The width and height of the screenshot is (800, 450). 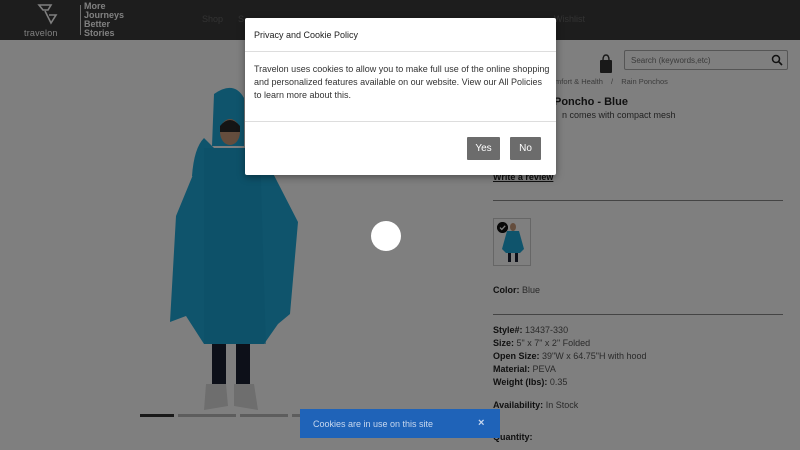 What do you see at coordinates (306, 35) in the screenshot?
I see `modal-title: Privacy and Cookie Policy` at bounding box center [306, 35].